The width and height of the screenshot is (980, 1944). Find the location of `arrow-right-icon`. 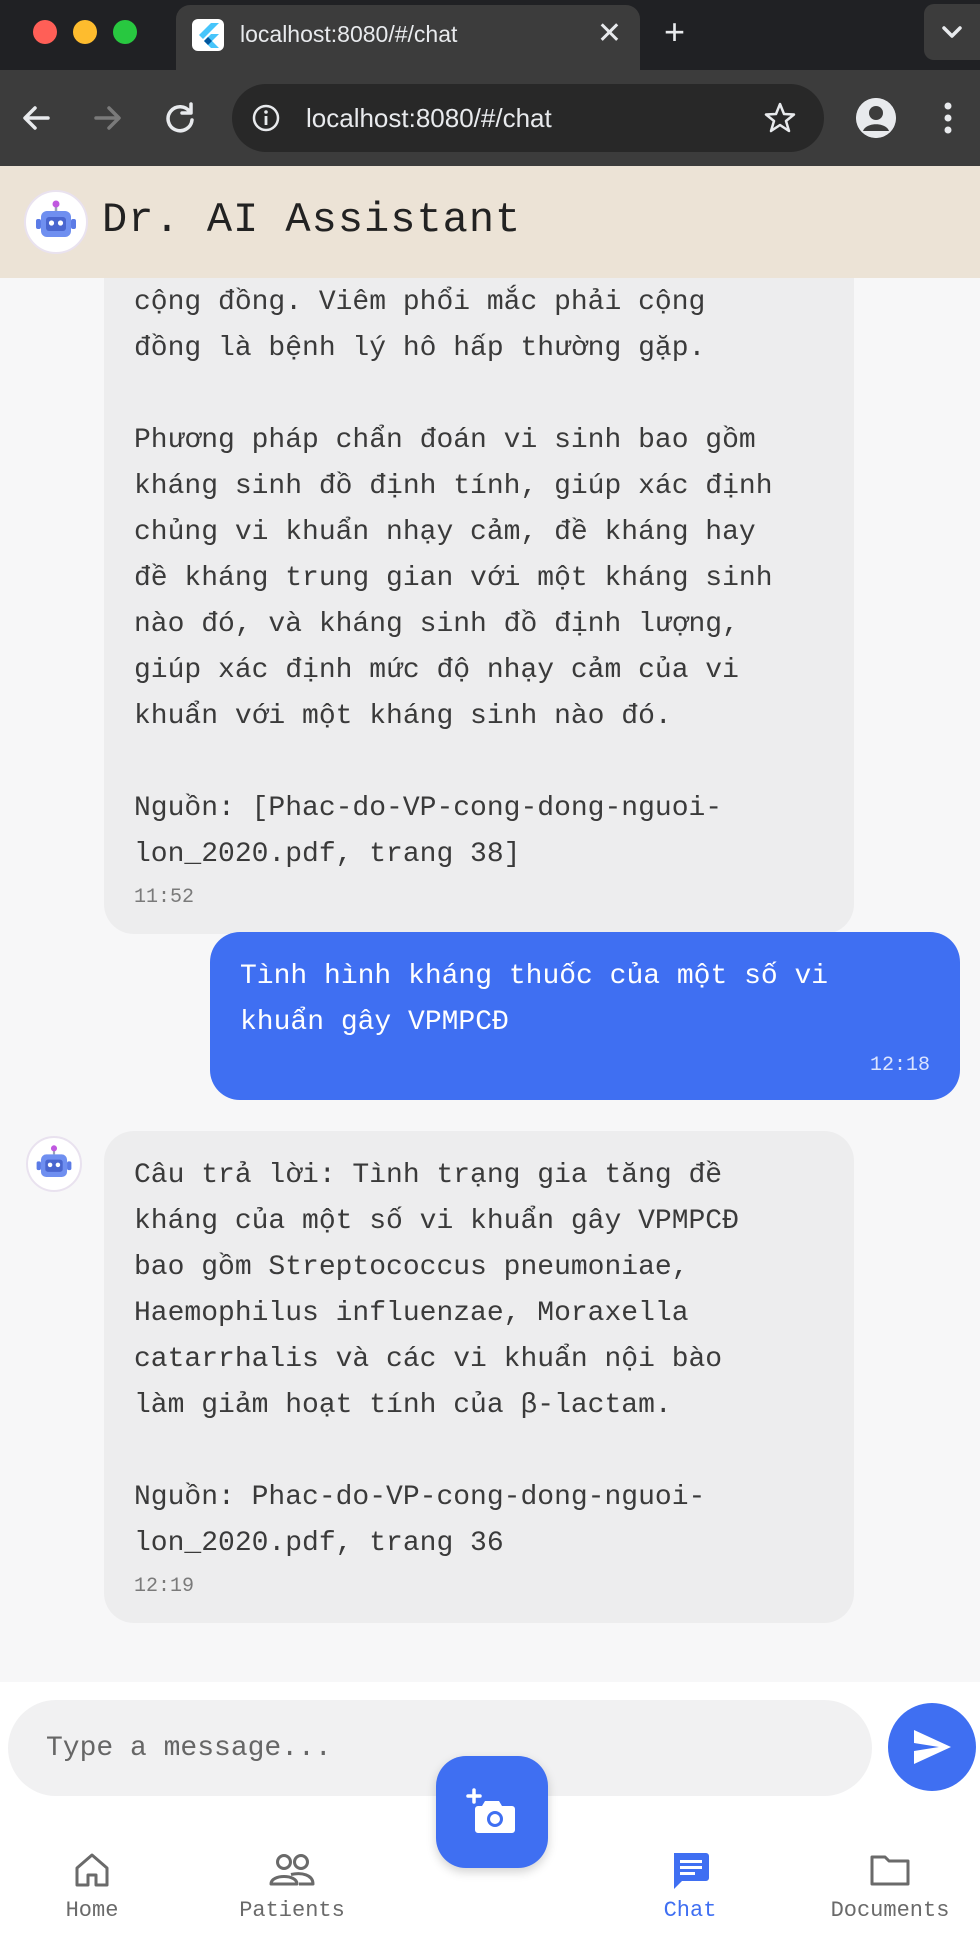

arrow-right-icon is located at coordinates (107, 118).